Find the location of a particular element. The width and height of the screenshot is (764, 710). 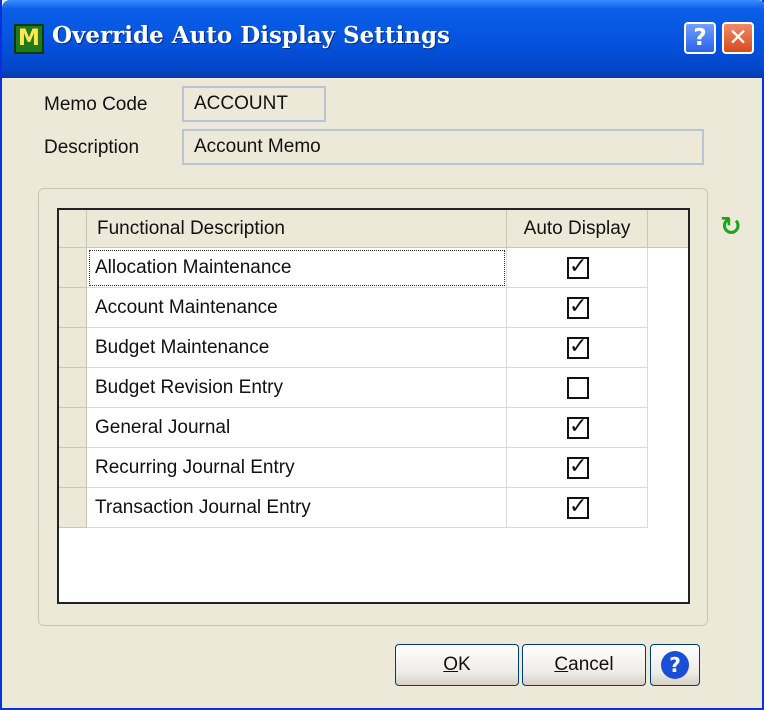

table-row: Budget Revision Entry is located at coordinates (353, 388).